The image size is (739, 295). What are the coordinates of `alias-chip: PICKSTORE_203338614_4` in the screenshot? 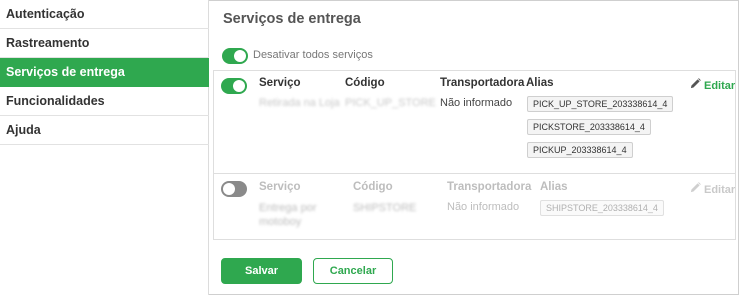 It's located at (589, 127).